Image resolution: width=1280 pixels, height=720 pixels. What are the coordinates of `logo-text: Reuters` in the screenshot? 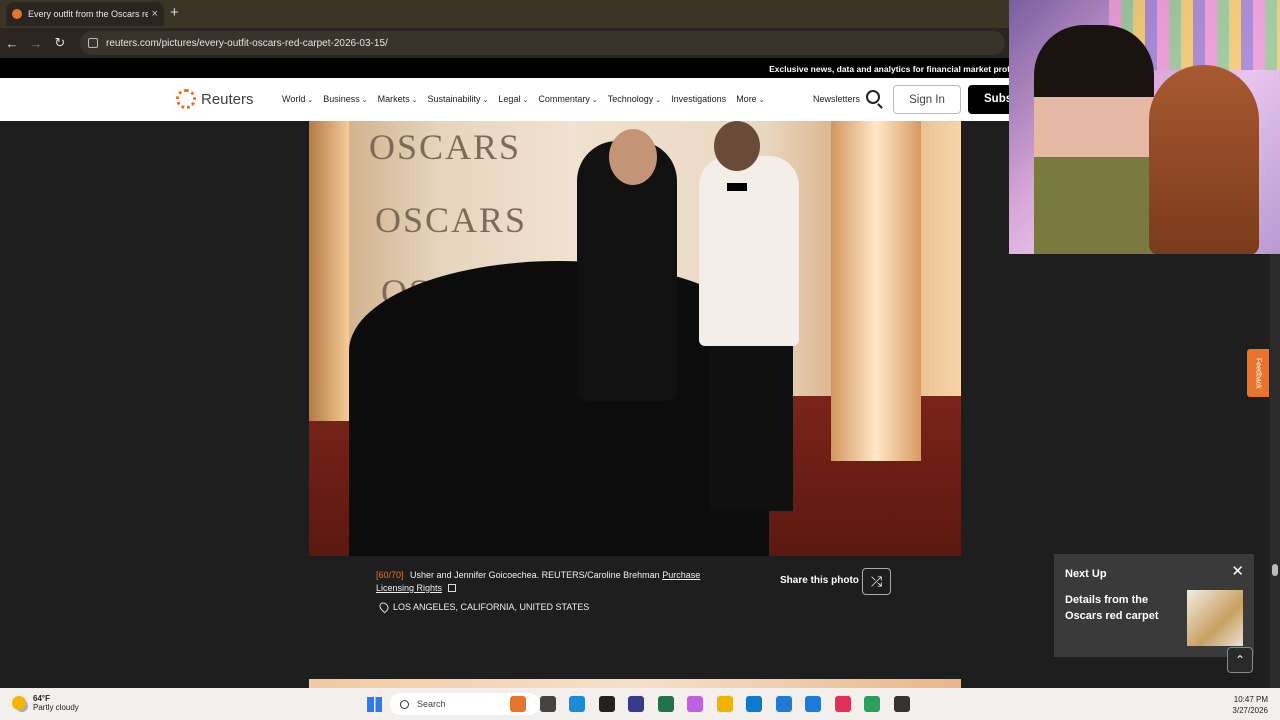 It's located at (227, 99).